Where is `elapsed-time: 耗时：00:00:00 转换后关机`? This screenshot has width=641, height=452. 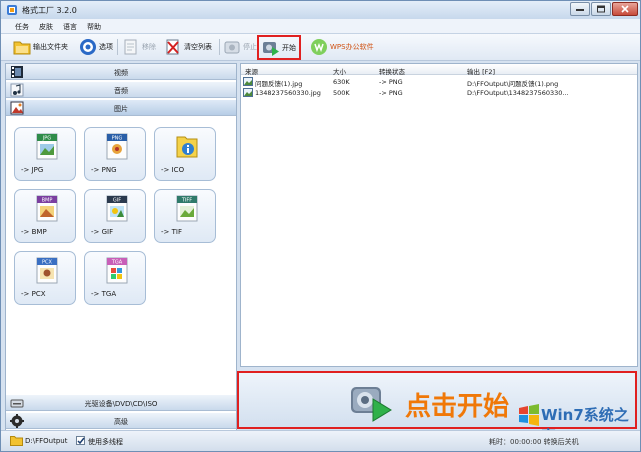 elapsed-time: 耗时：00:00:00 转换后关机 is located at coordinates (534, 442).